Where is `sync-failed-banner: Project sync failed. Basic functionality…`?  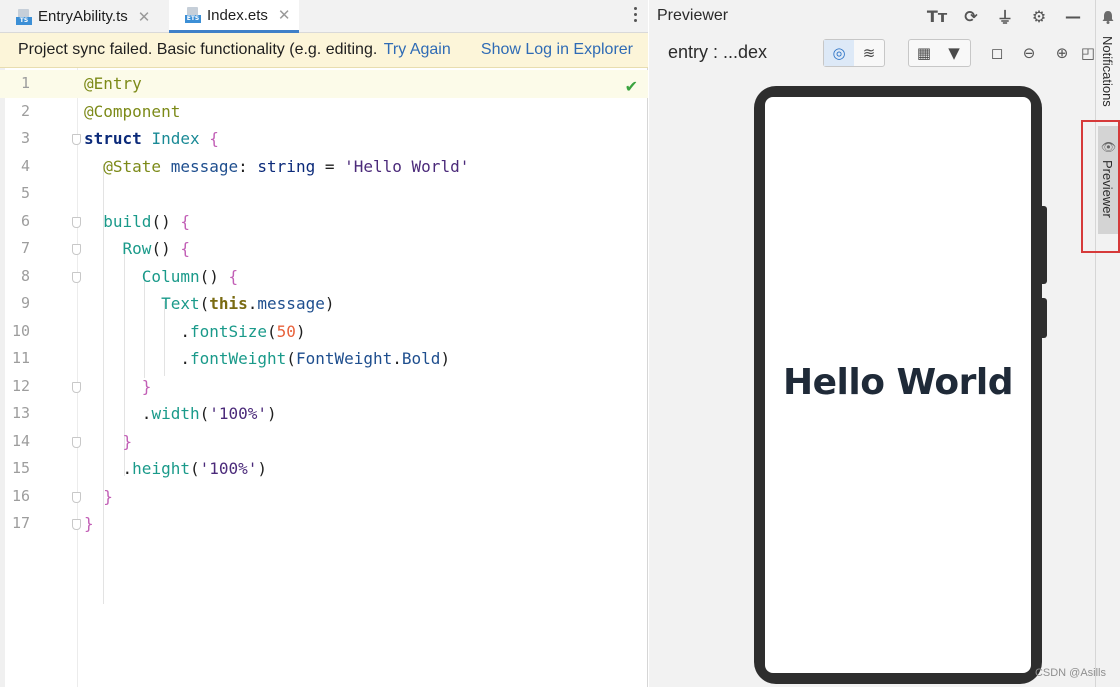
sync-failed-banner: Project sync failed. Basic functionality… is located at coordinates (324, 50).